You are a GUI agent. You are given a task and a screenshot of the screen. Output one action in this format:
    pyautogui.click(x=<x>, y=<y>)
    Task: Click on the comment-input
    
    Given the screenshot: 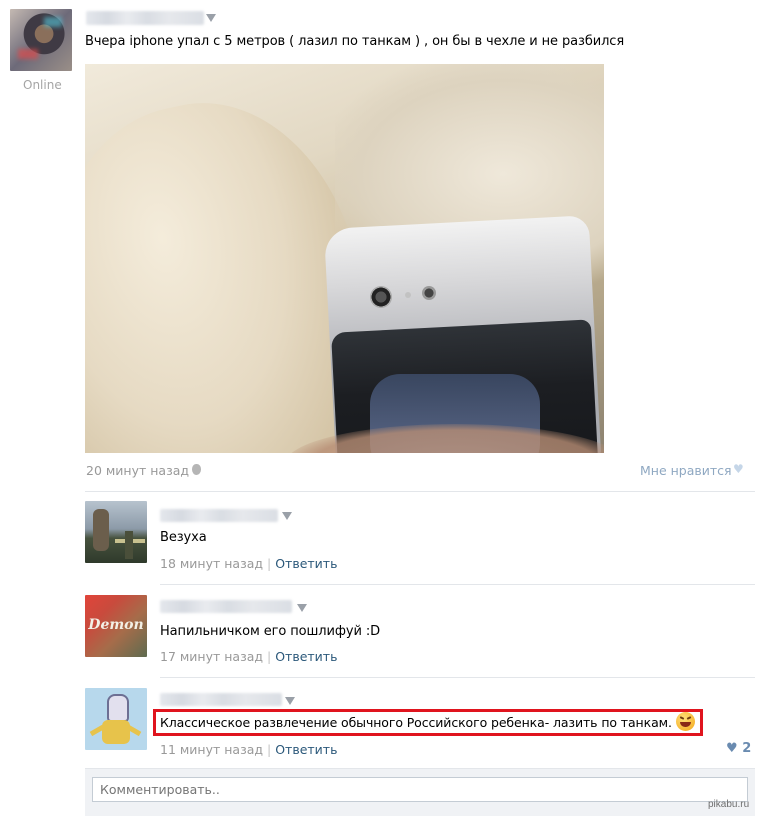 What is the action you would take?
    pyautogui.click(x=420, y=789)
    